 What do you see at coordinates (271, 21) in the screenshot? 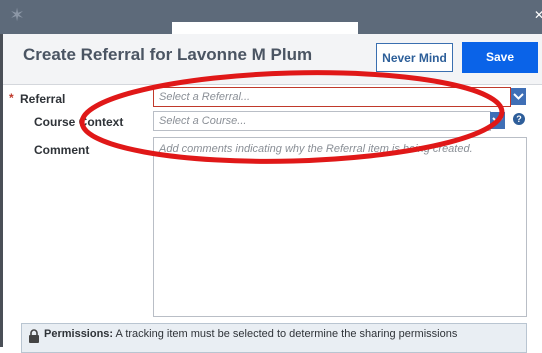
I see `window-titlebar: ✶ ✕` at bounding box center [271, 21].